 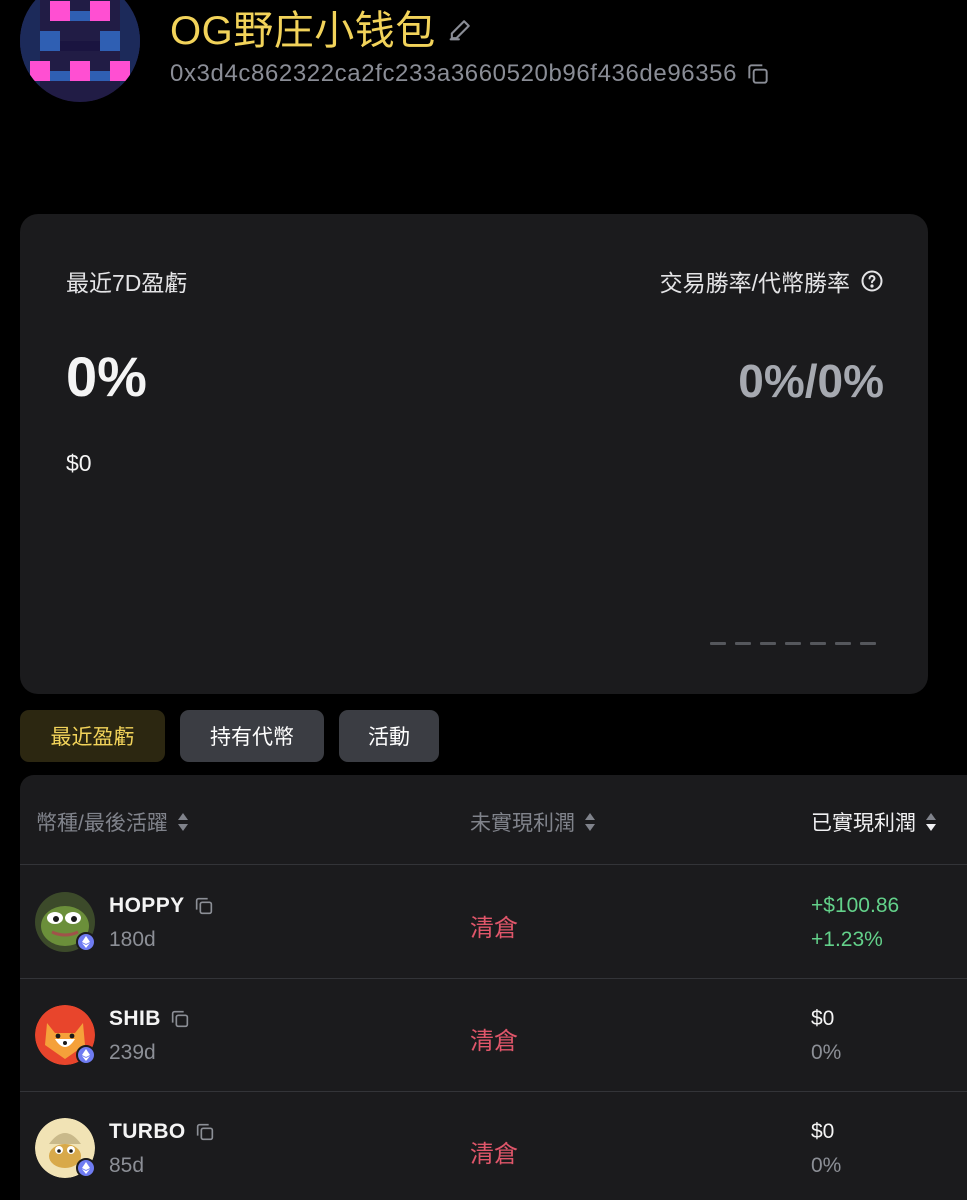 What do you see at coordinates (92, 736) in the screenshot?
I see `tab-recent-pnl: 最近盈虧` at bounding box center [92, 736].